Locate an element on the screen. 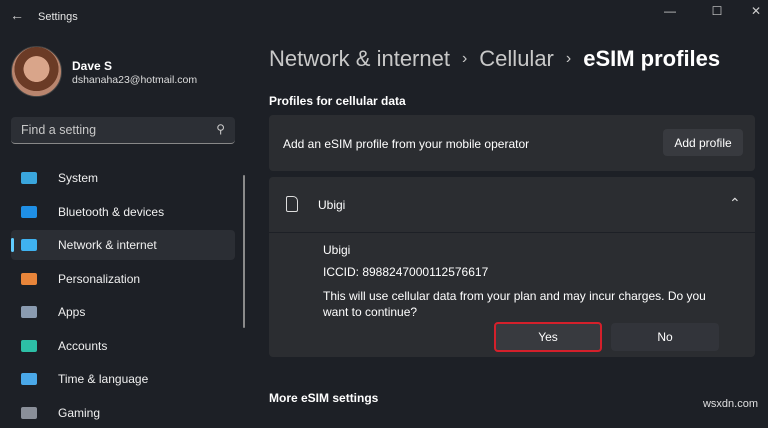  search-input: Find a setting ⚲ is located at coordinates (123, 130).